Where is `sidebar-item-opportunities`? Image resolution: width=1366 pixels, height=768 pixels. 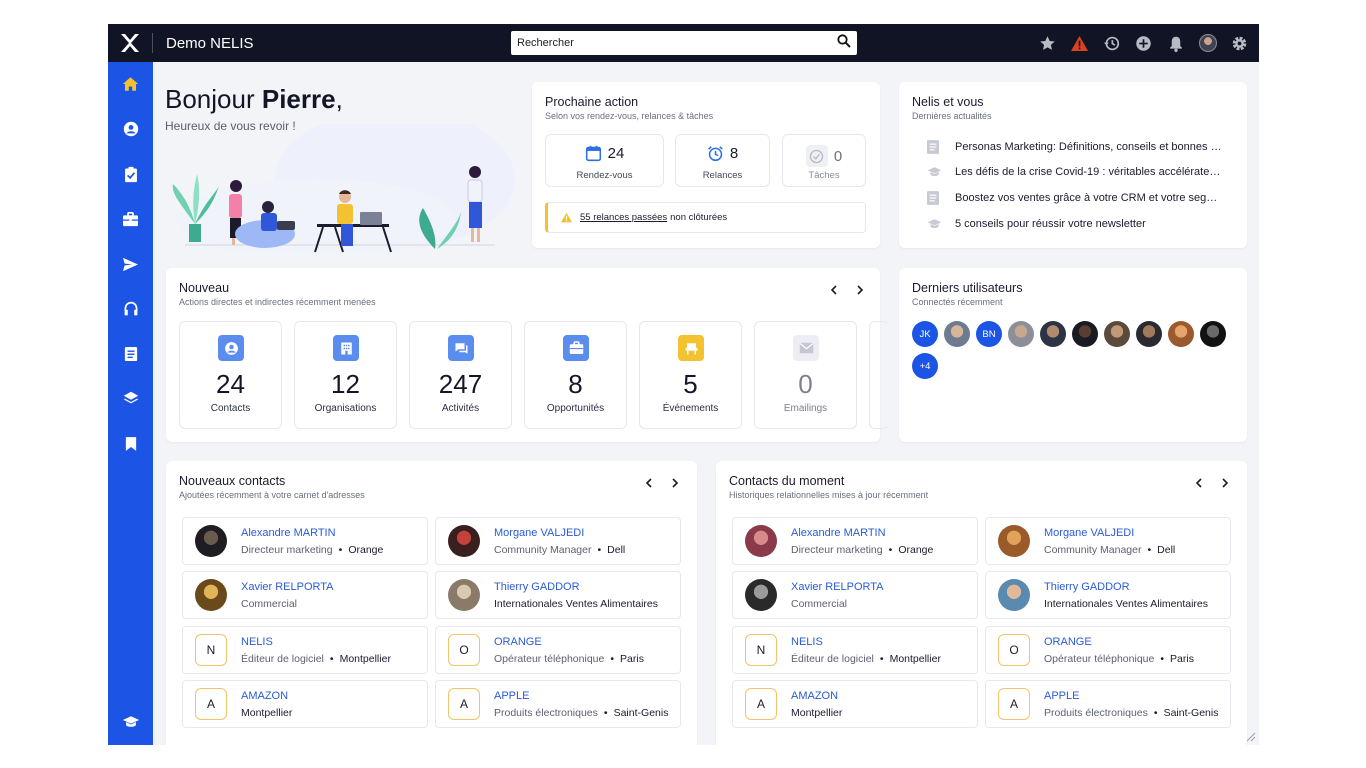
sidebar-item-opportunities is located at coordinates (130, 219).